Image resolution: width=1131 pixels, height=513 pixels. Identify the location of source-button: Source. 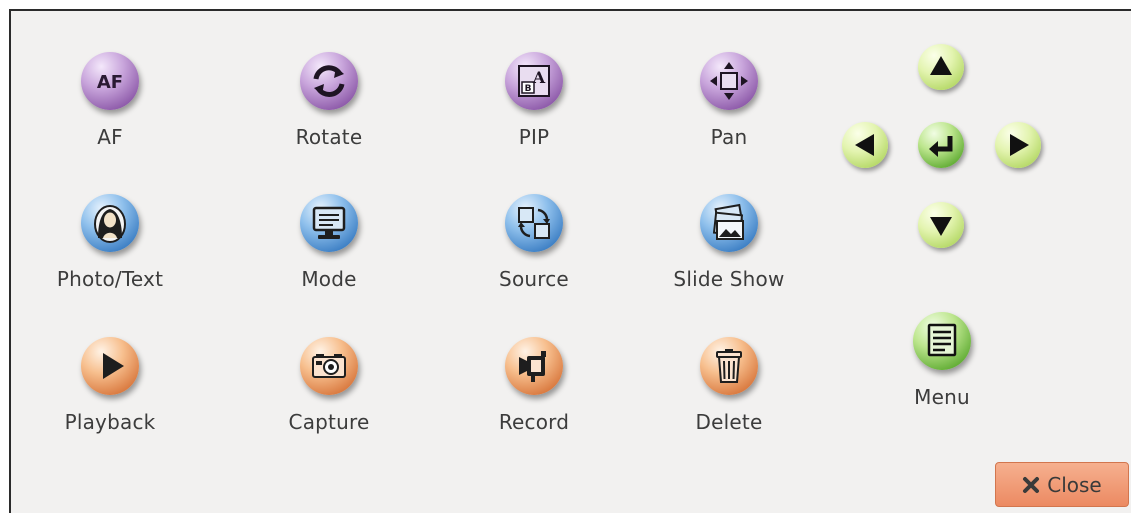
(534, 249).